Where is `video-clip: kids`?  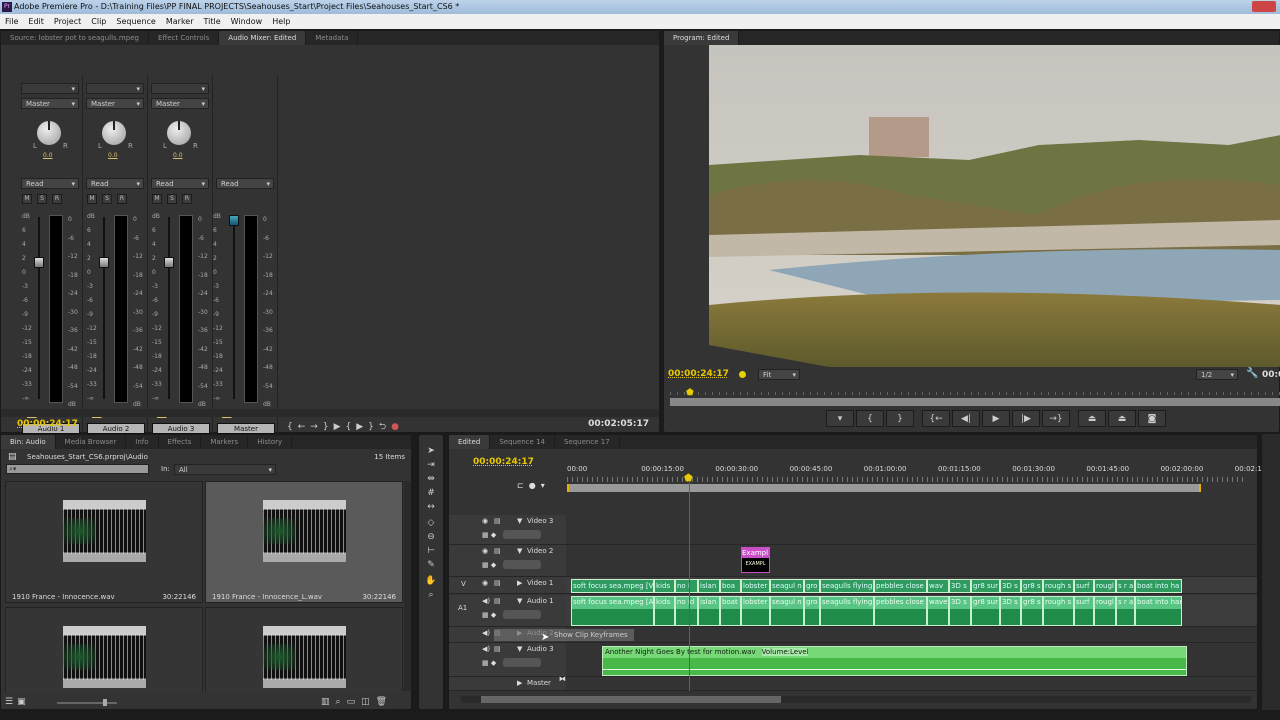
video-clip: kids is located at coordinates (664, 586).